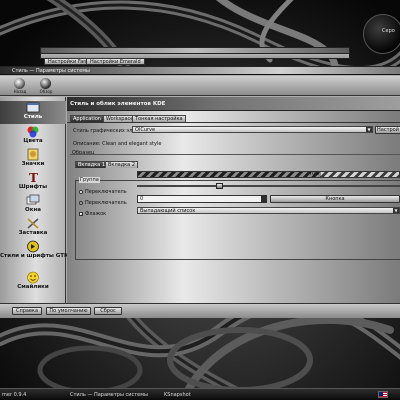 This screenshot has height=400, width=400. I want to click on sidebar-item-gtk: Стили и шрифты GTK, so click(34, 254).